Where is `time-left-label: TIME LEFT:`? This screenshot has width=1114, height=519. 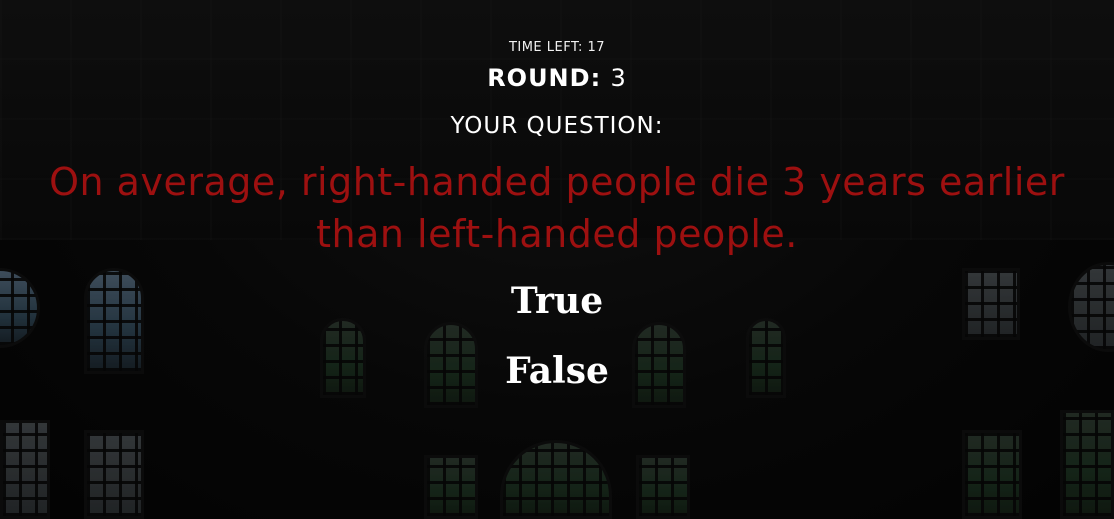 time-left-label: TIME LEFT: is located at coordinates (545, 47).